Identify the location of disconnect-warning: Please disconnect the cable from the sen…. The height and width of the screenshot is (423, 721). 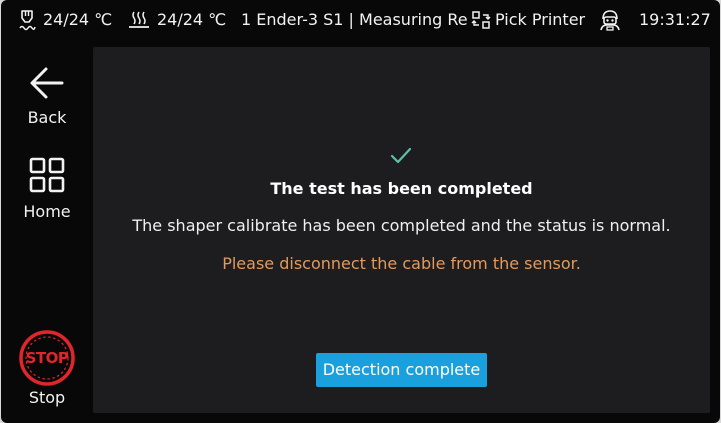
(401, 263).